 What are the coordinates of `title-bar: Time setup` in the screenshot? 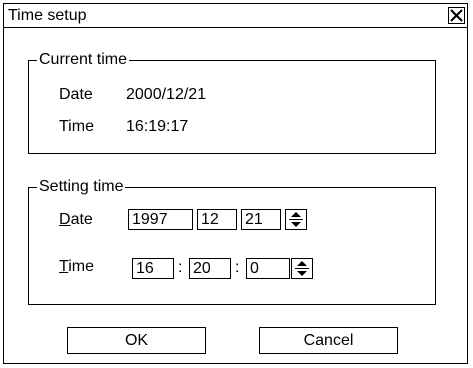 It's located at (235, 16).